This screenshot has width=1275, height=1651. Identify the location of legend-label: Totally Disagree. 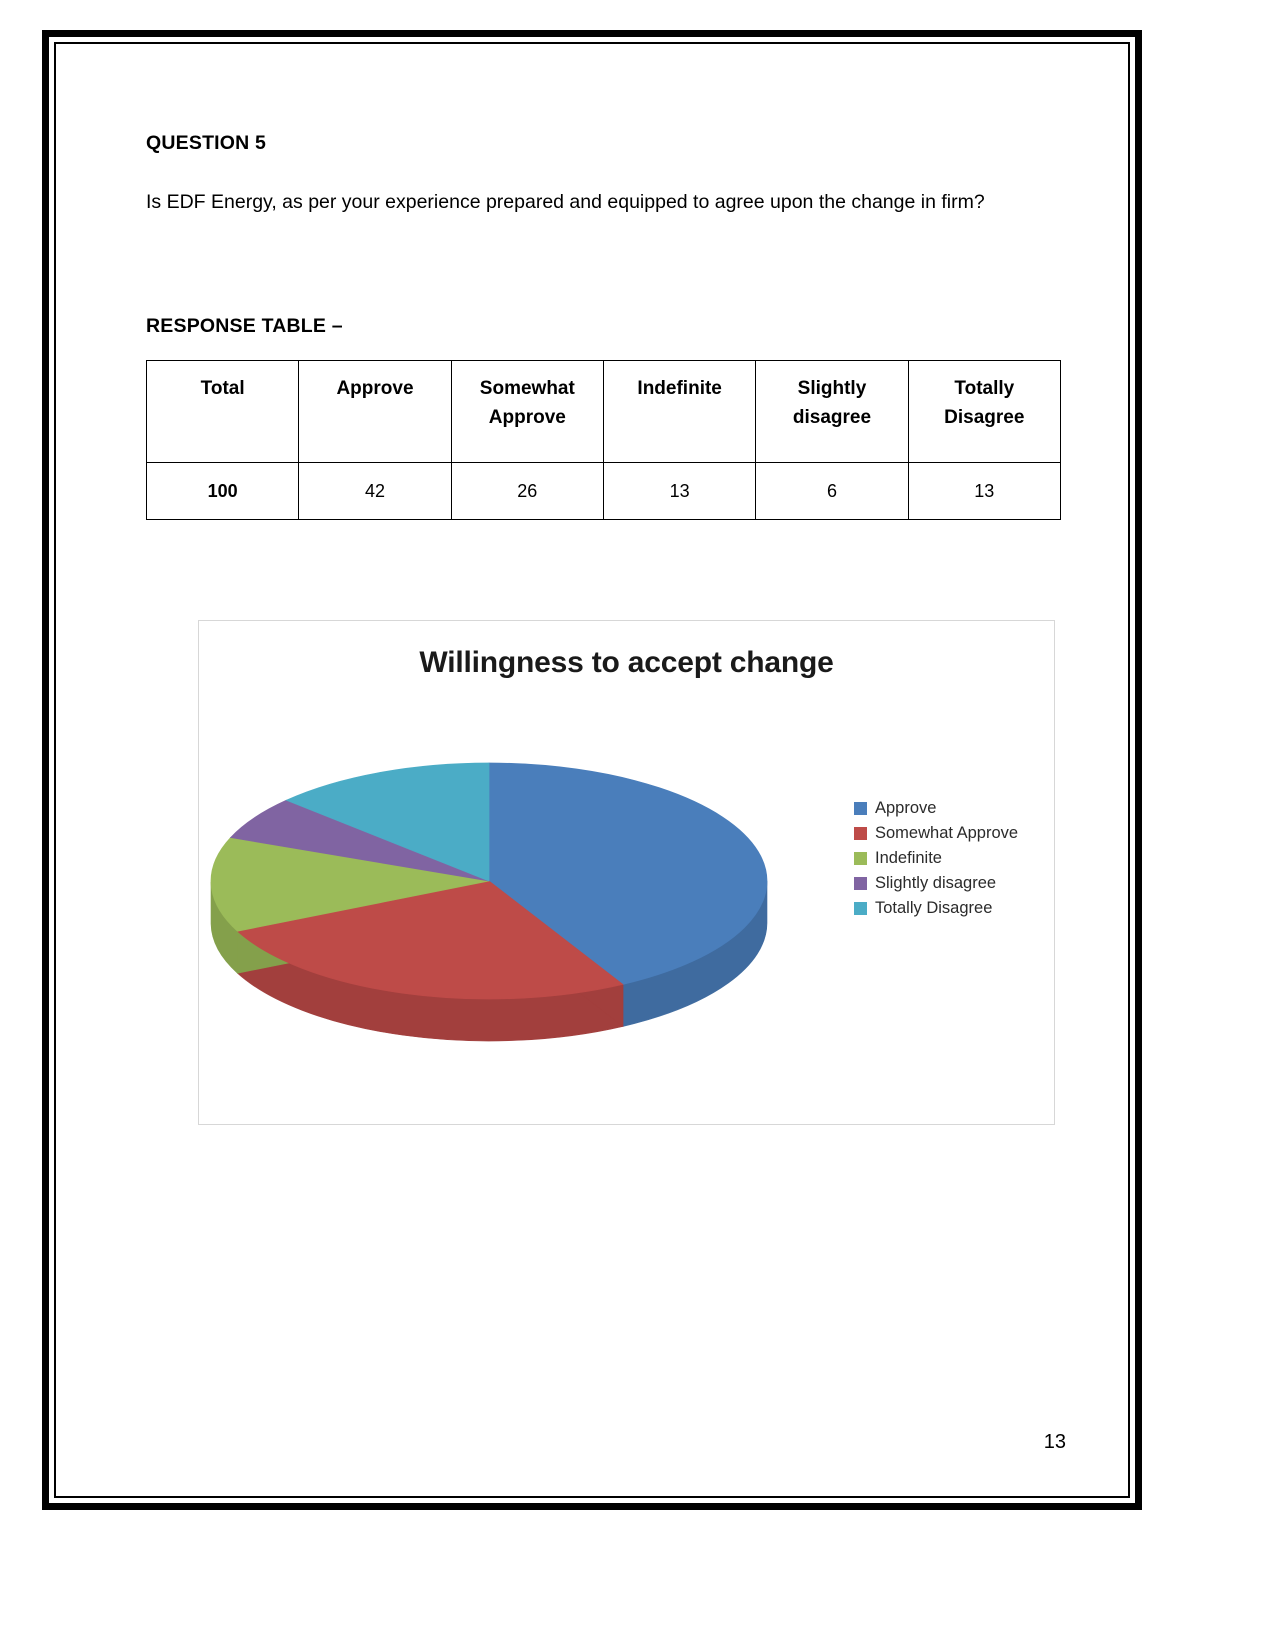
(934, 908).